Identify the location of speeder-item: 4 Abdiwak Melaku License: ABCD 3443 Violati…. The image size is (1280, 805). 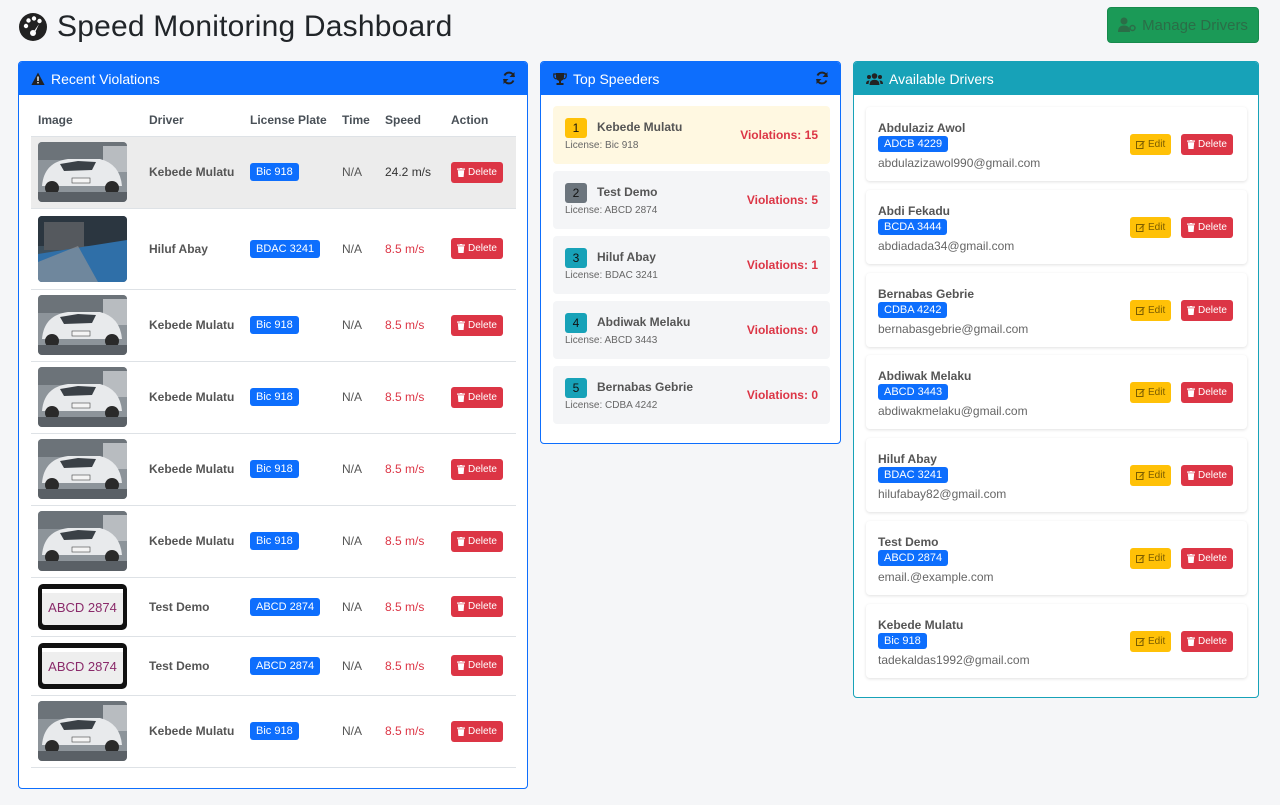
(691, 330).